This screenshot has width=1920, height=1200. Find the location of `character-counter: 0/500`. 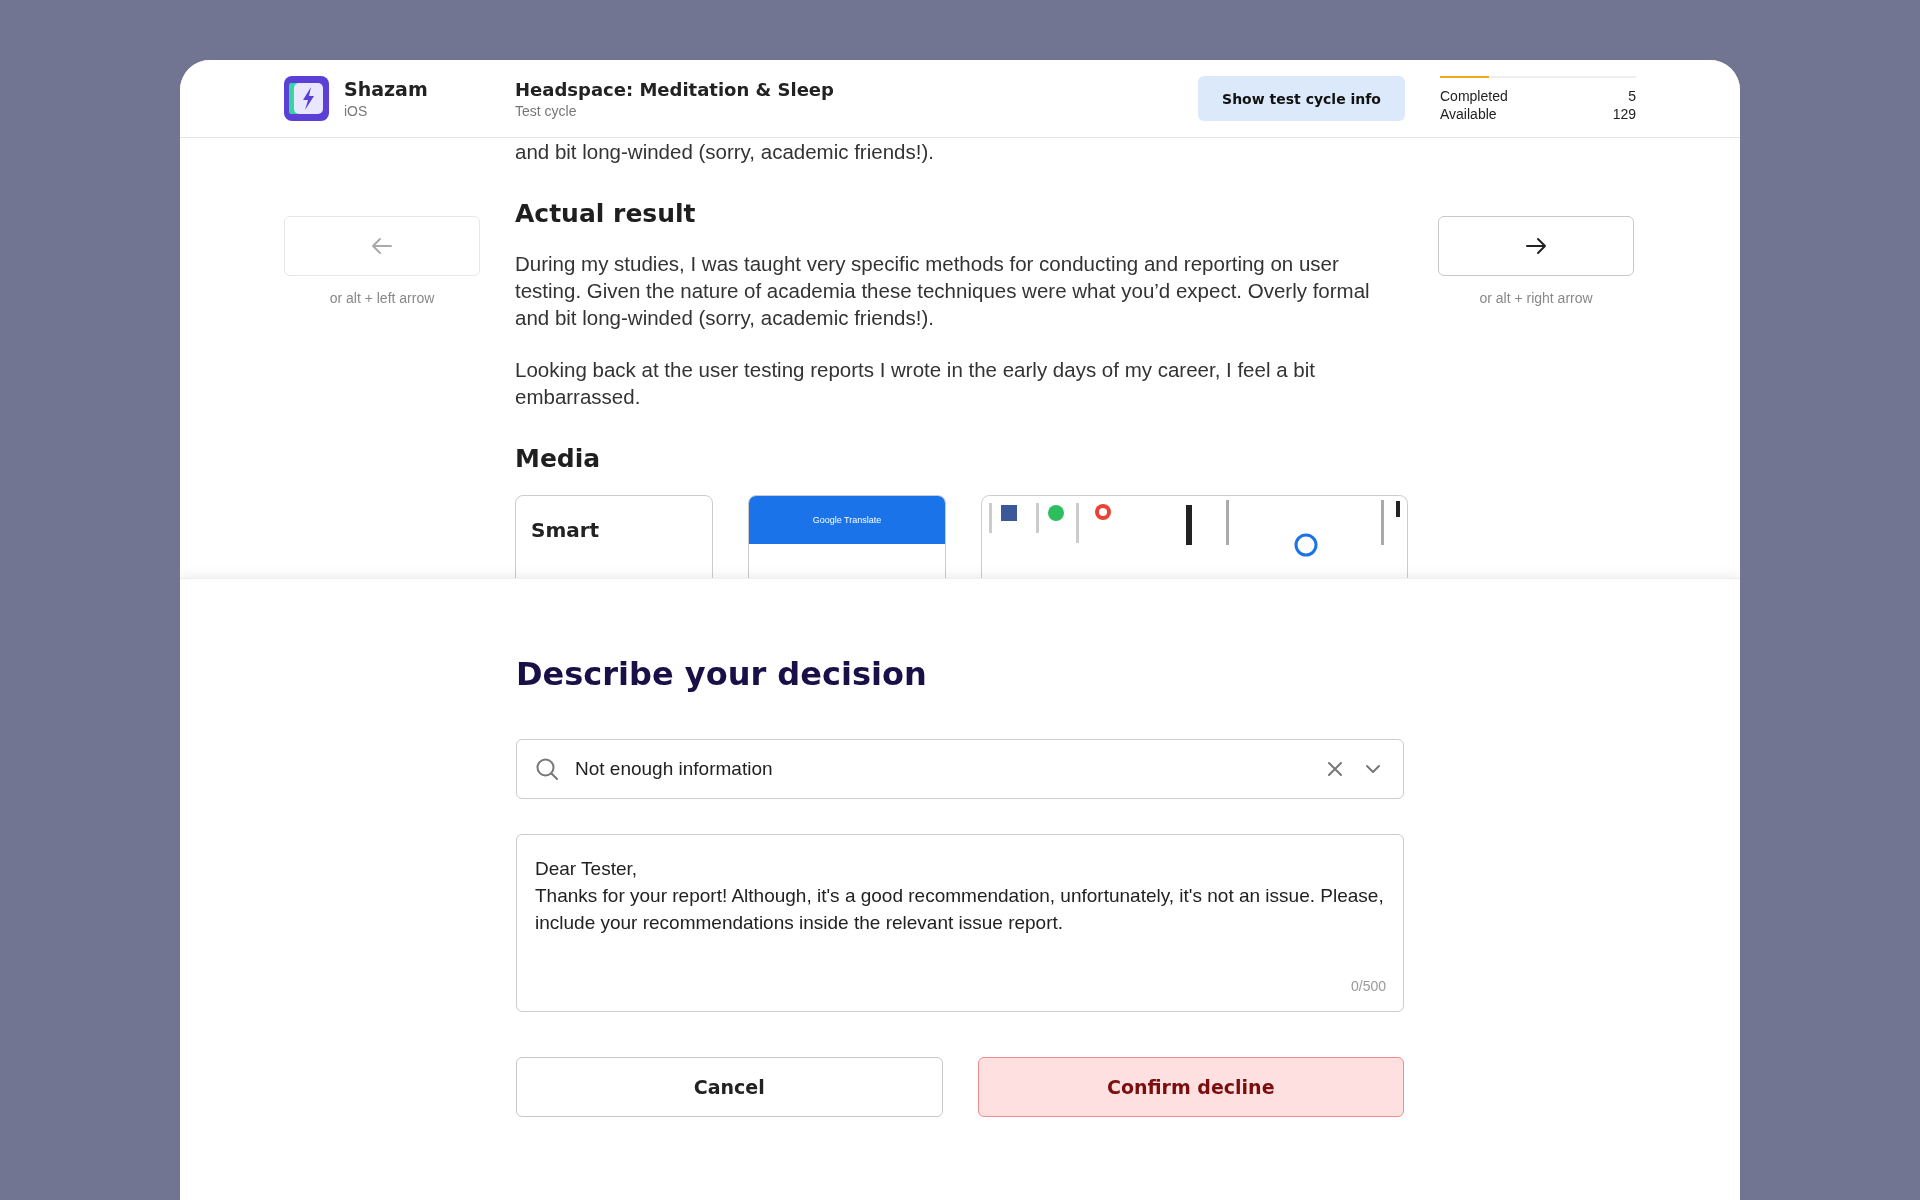

character-counter: 0/500 is located at coordinates (1368, 986).